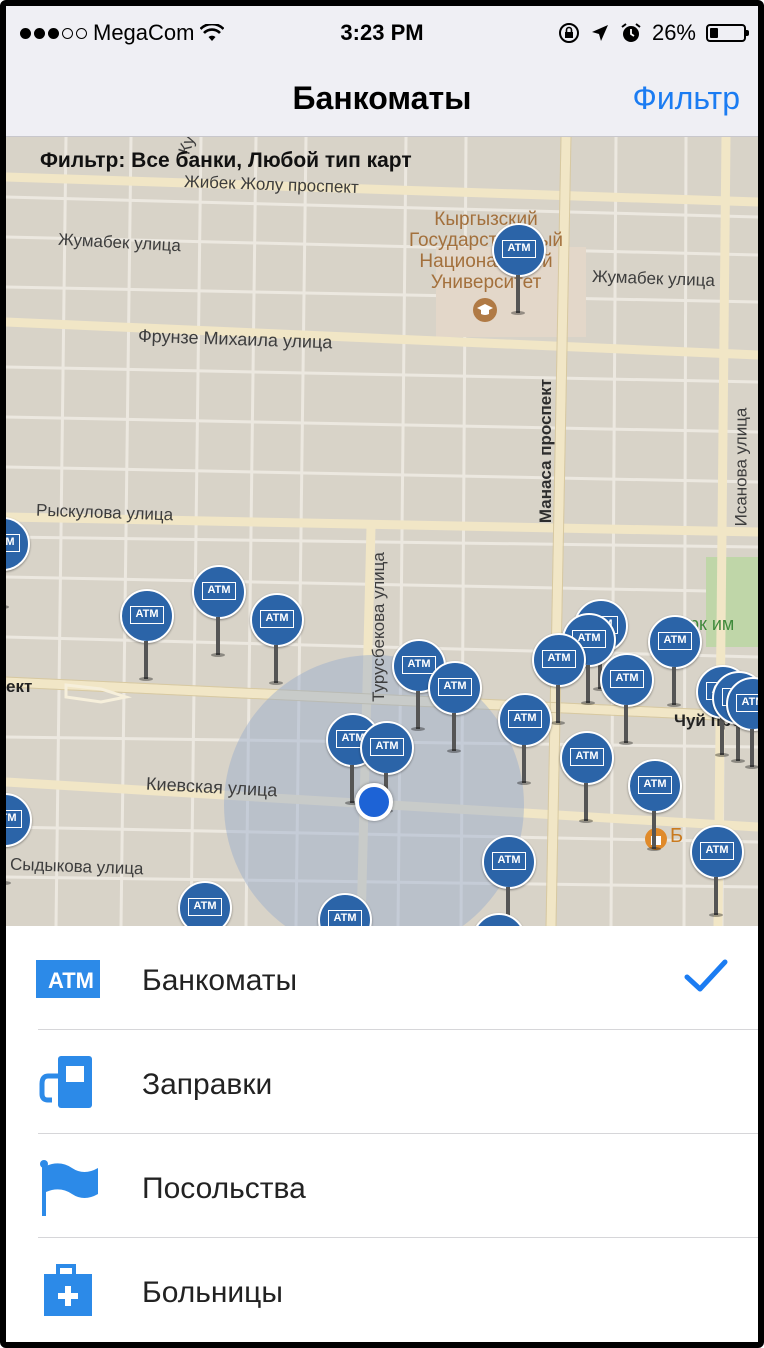 The height and width of the screenshot is (1348, 764). What do you see at coordinates (212, 1292) in the screenshot?
I see `category-label: Больницы` at bounding box center [212, 1292].